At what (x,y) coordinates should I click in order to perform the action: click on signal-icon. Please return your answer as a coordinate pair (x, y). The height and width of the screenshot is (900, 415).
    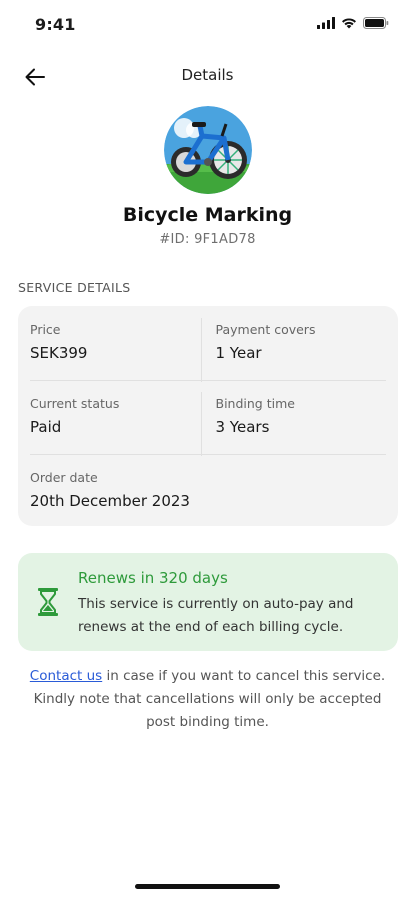
    Looking at the image, I should click on (326, 23).